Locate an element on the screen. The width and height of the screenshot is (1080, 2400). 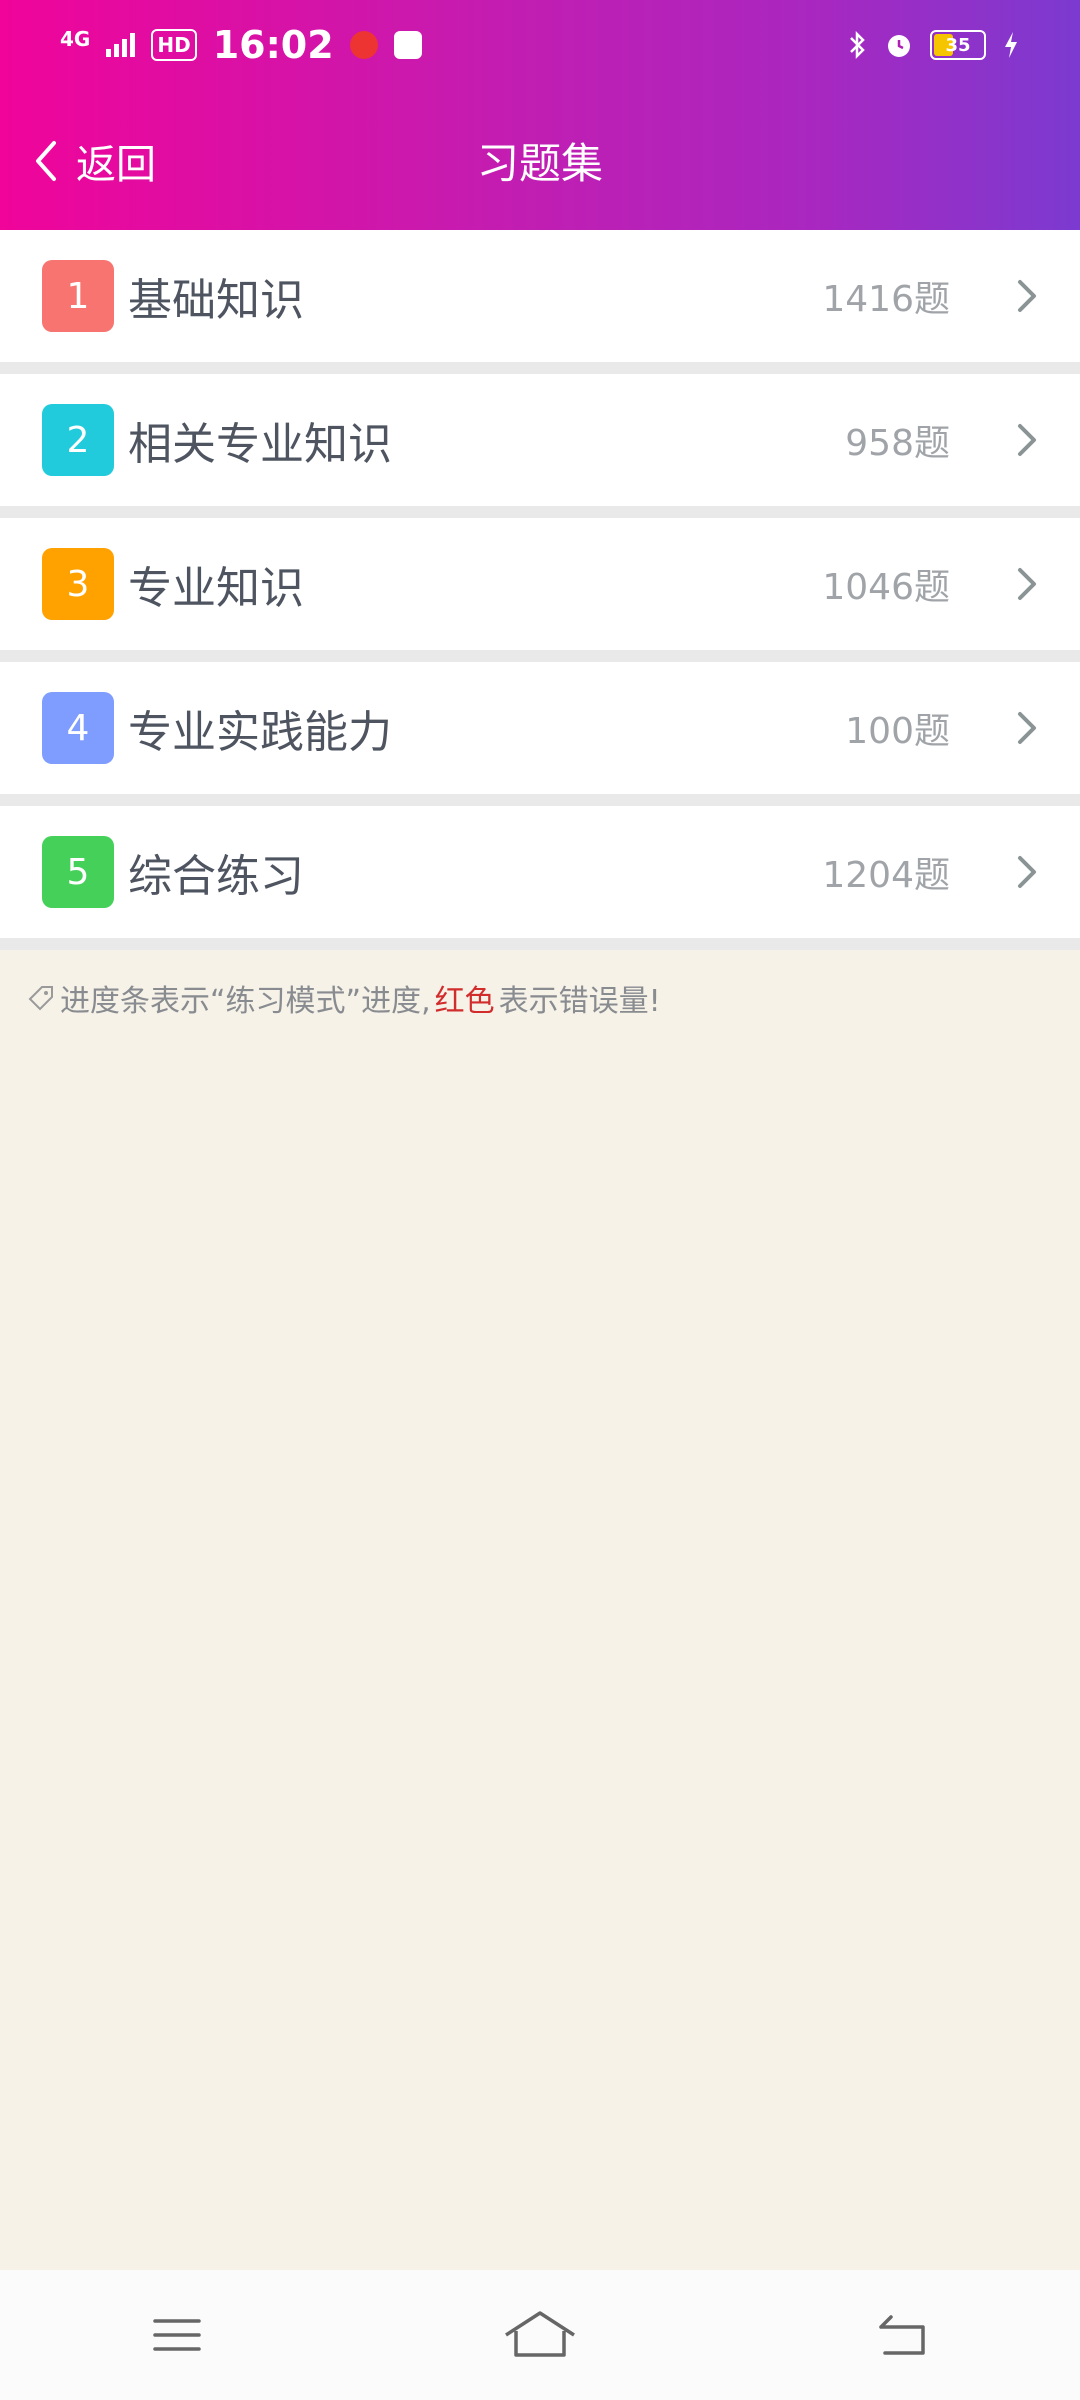
index-badge: 4 is located at coordinates (78, 728).